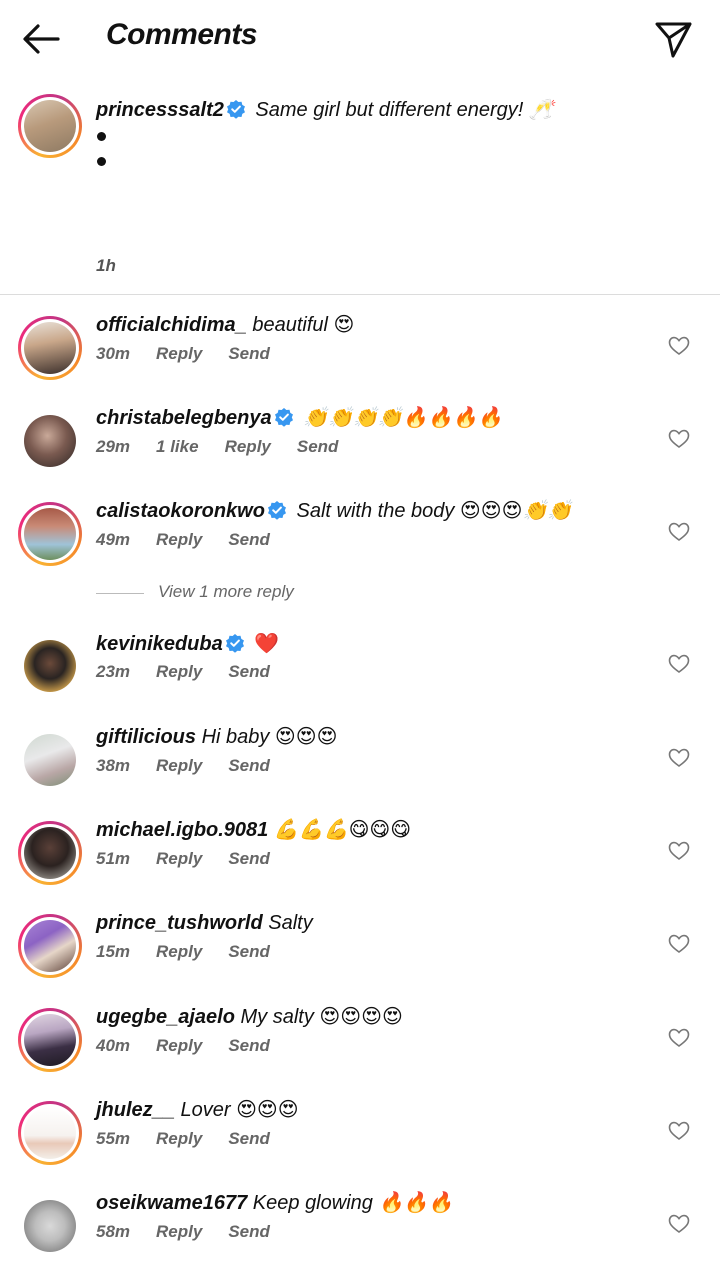 The height and width of the screenshot is (1269, 720). What do you see at coordinates (290, 923) in the screenshot?
I see `comment-text: Salty` at bounding box center [290, 923].